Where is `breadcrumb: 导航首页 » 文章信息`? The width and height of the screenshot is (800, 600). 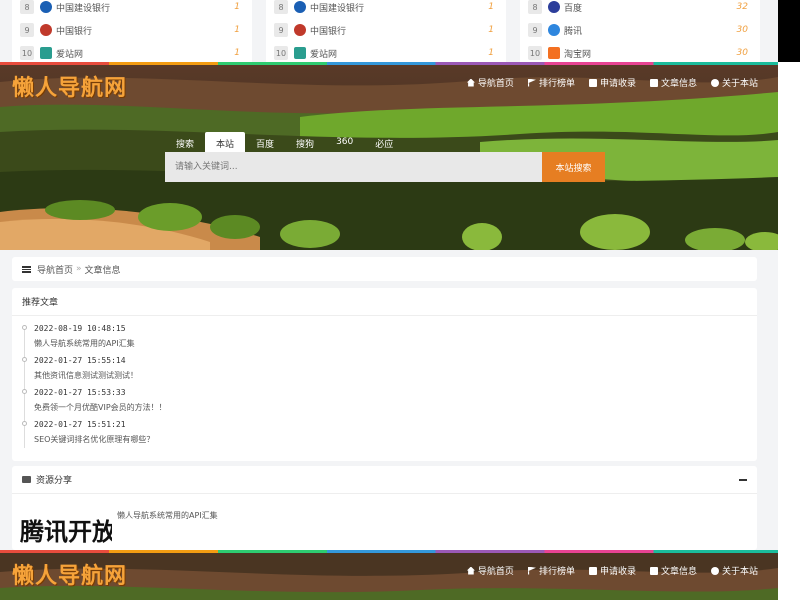 breadcrumb: 导航首页 » 文章信息 is located at coordinates (384, 269).